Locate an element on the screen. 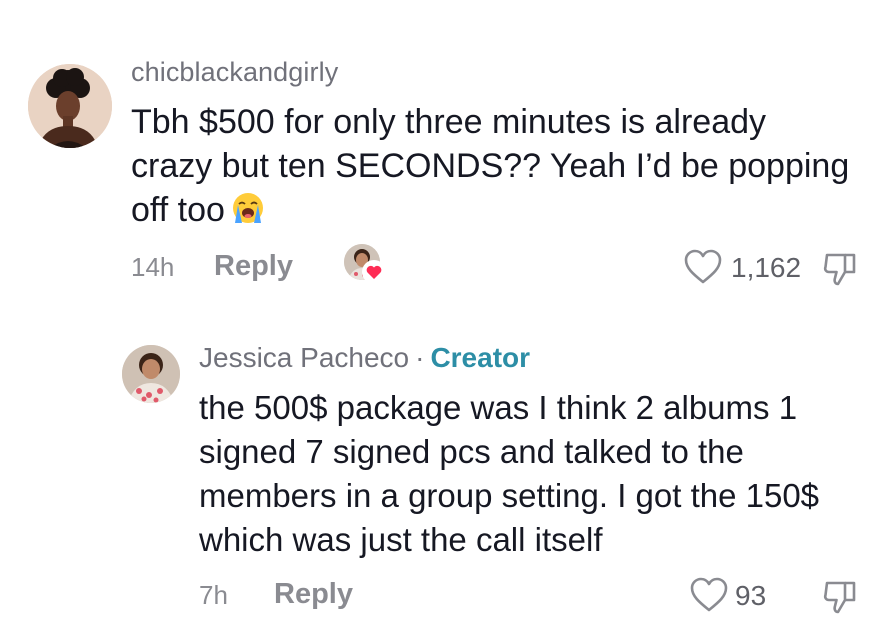  like-count: 93 is located at coordinates (751, 595).